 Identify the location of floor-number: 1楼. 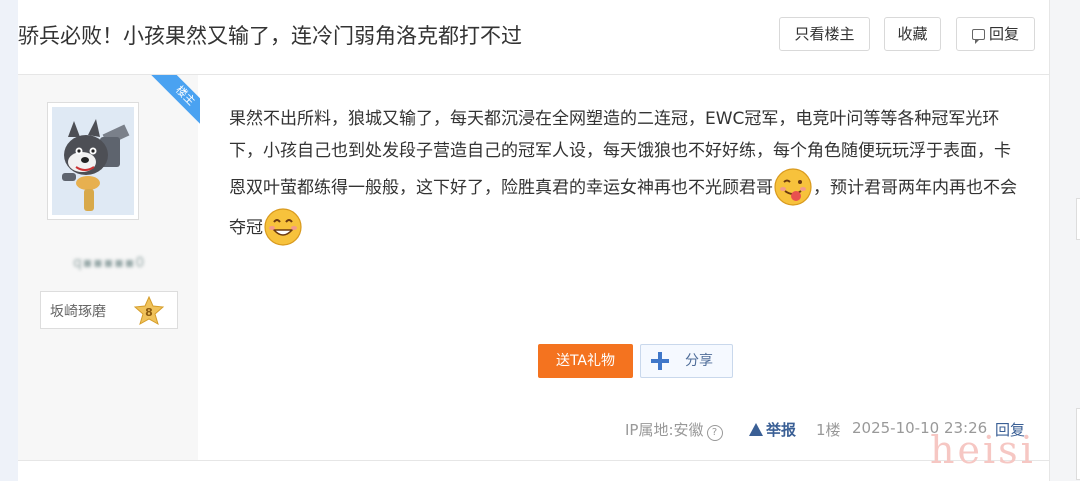
(828, 430).